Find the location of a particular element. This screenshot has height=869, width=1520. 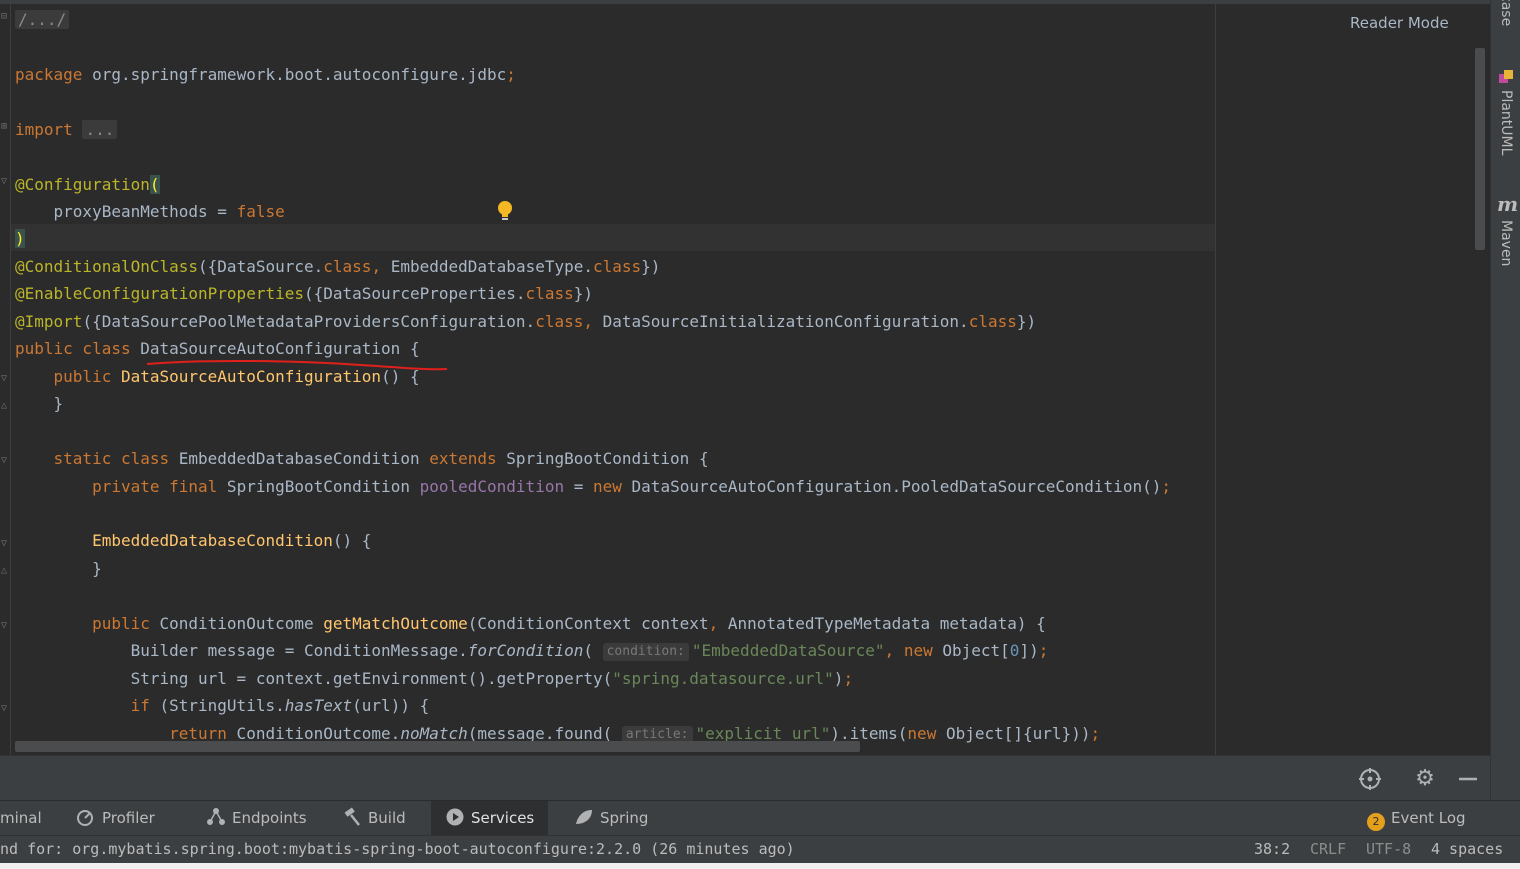

token-keyword: import is located at coordinates (44, 129).